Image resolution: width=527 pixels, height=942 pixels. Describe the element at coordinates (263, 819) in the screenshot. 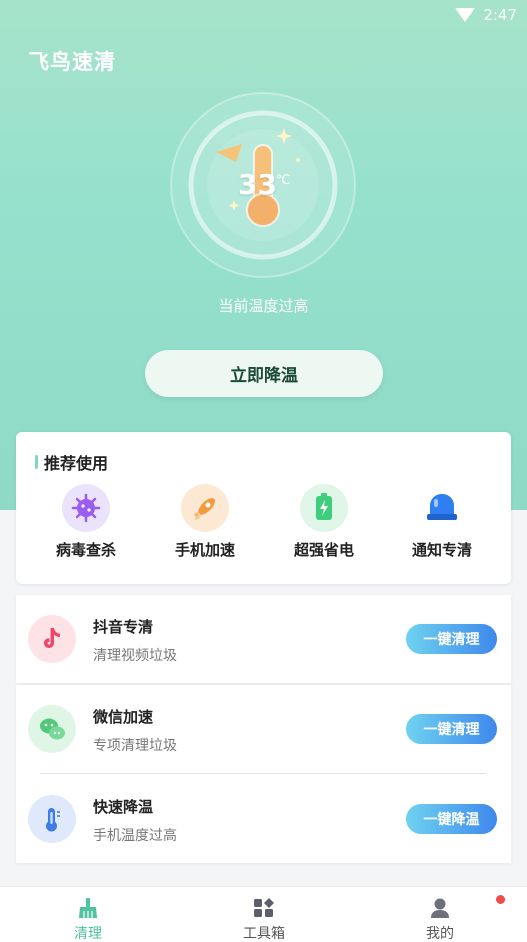

I see `list-item: 快速降温 手机温度过高 一键降温` at that location.